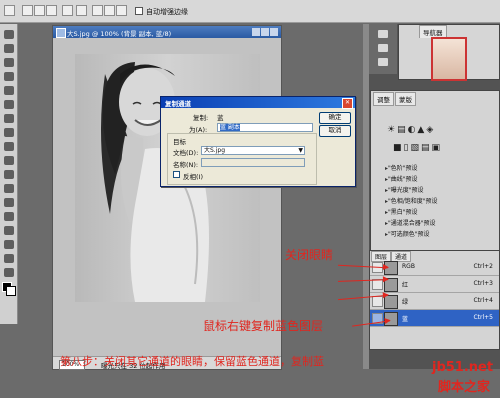 The width and height of the screenshot is (500, 398). Describe the element at coordinates (176, 174) in the screenshot. I see `invert-checkbox` at that location.